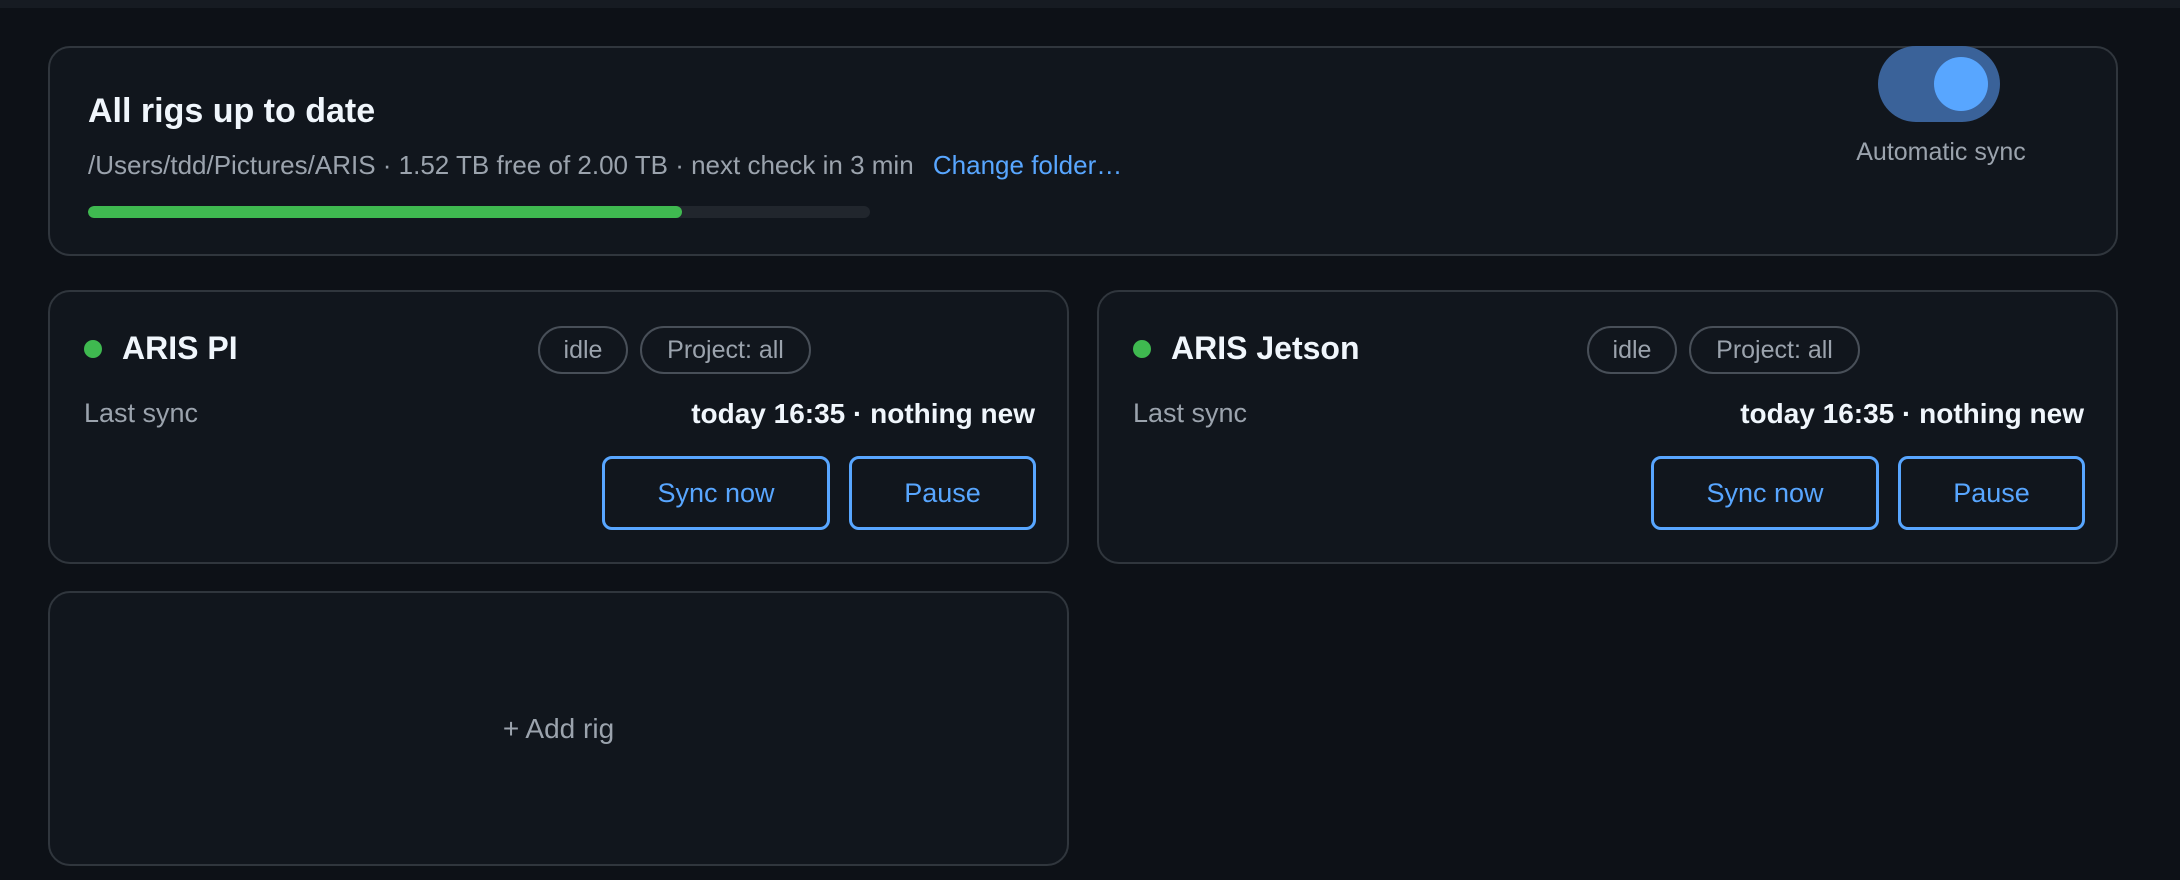 This screenshot has height=880, width=2180. I want to click on automatic-sync-label: Automatic sync, so click(1941, 152).